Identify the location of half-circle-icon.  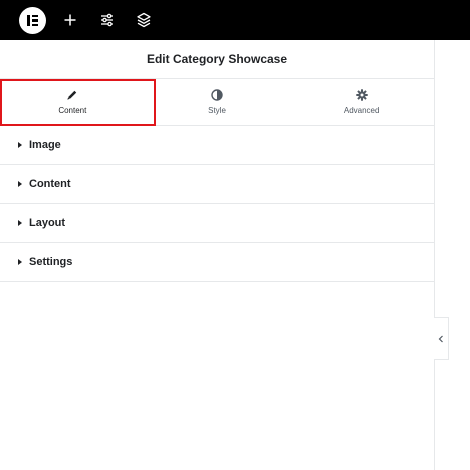
(217, 95).